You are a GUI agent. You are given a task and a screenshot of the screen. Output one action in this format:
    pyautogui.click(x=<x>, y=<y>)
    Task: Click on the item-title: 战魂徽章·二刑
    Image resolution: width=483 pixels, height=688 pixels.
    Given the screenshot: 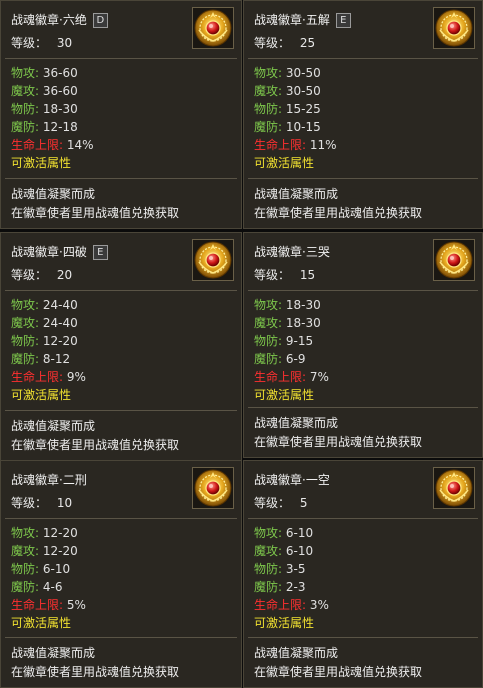 What is the action you would take?
    pyautogui.click(x=49, y=479)
    